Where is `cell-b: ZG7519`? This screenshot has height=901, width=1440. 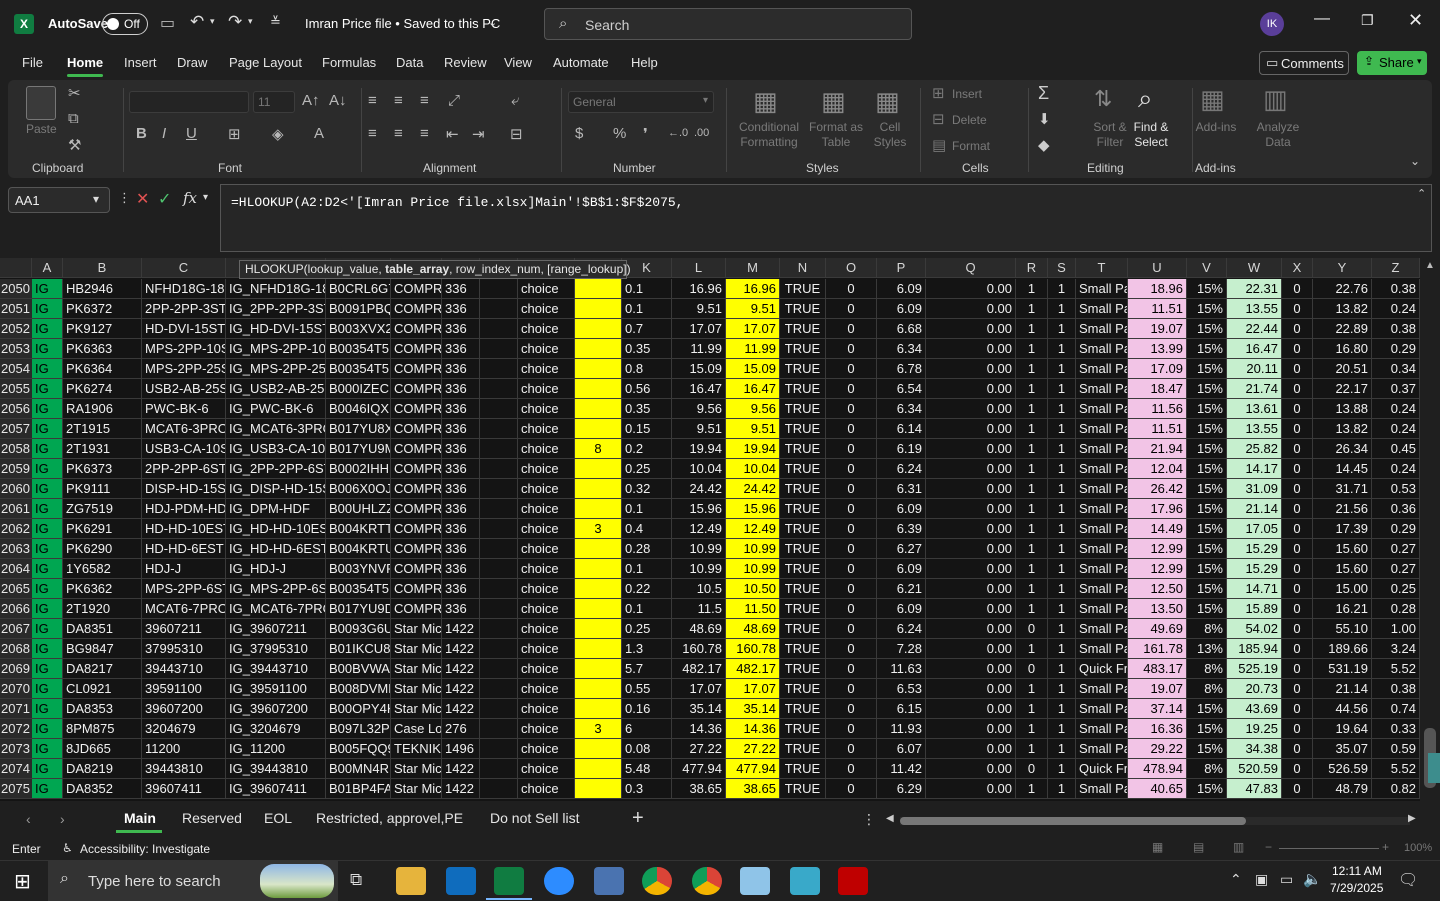
cell-b: ZG7519 is located at coordinates (102, 509).